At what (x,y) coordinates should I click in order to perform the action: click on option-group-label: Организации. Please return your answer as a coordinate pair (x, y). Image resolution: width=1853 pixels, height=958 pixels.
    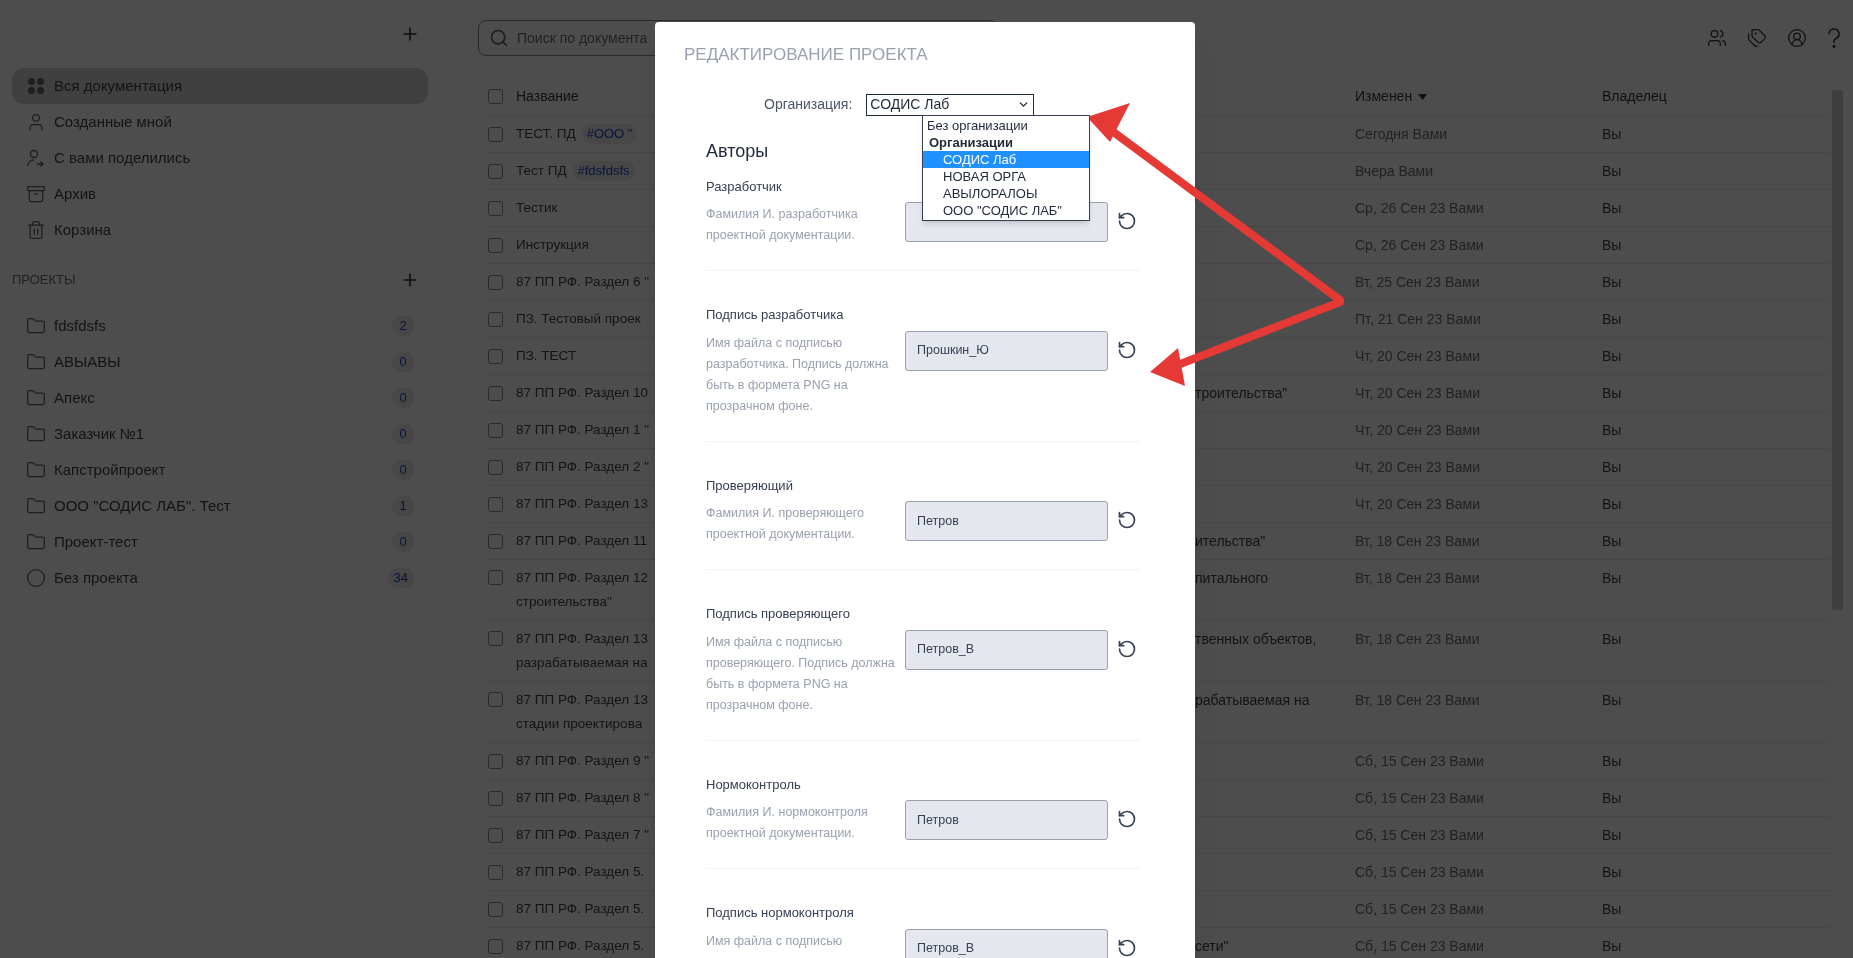
    Looking at the image, I should click on (971, 142).